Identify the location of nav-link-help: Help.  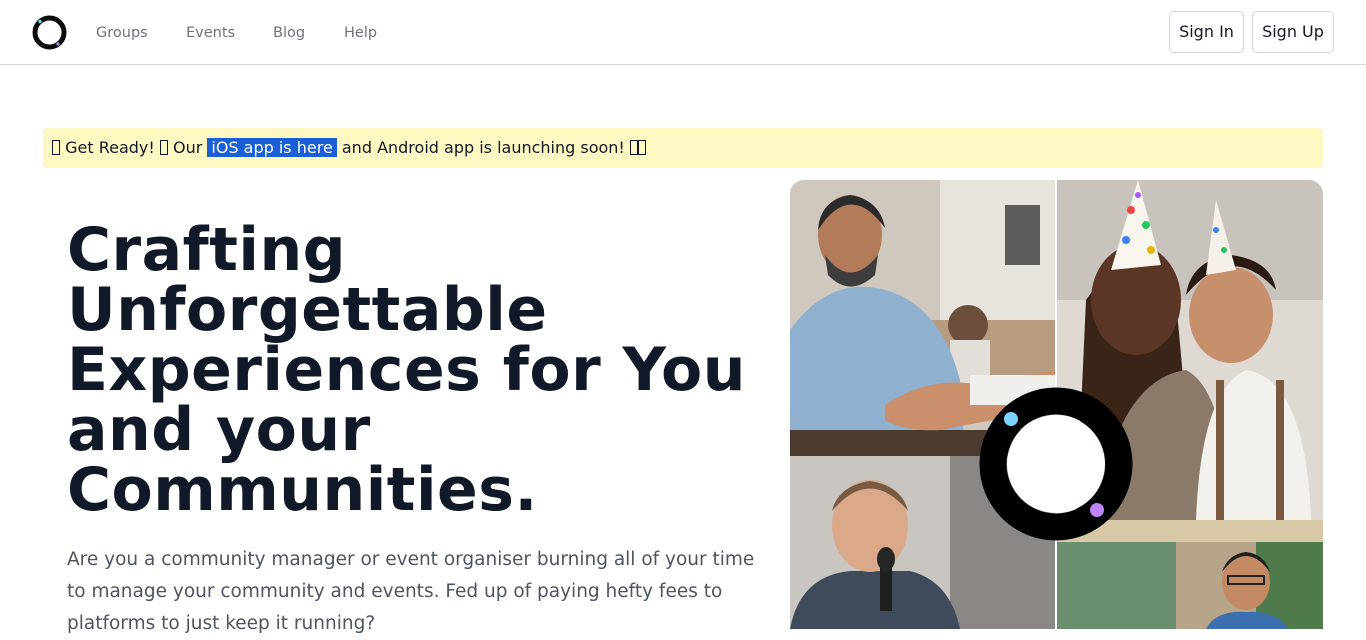
(360, 33).